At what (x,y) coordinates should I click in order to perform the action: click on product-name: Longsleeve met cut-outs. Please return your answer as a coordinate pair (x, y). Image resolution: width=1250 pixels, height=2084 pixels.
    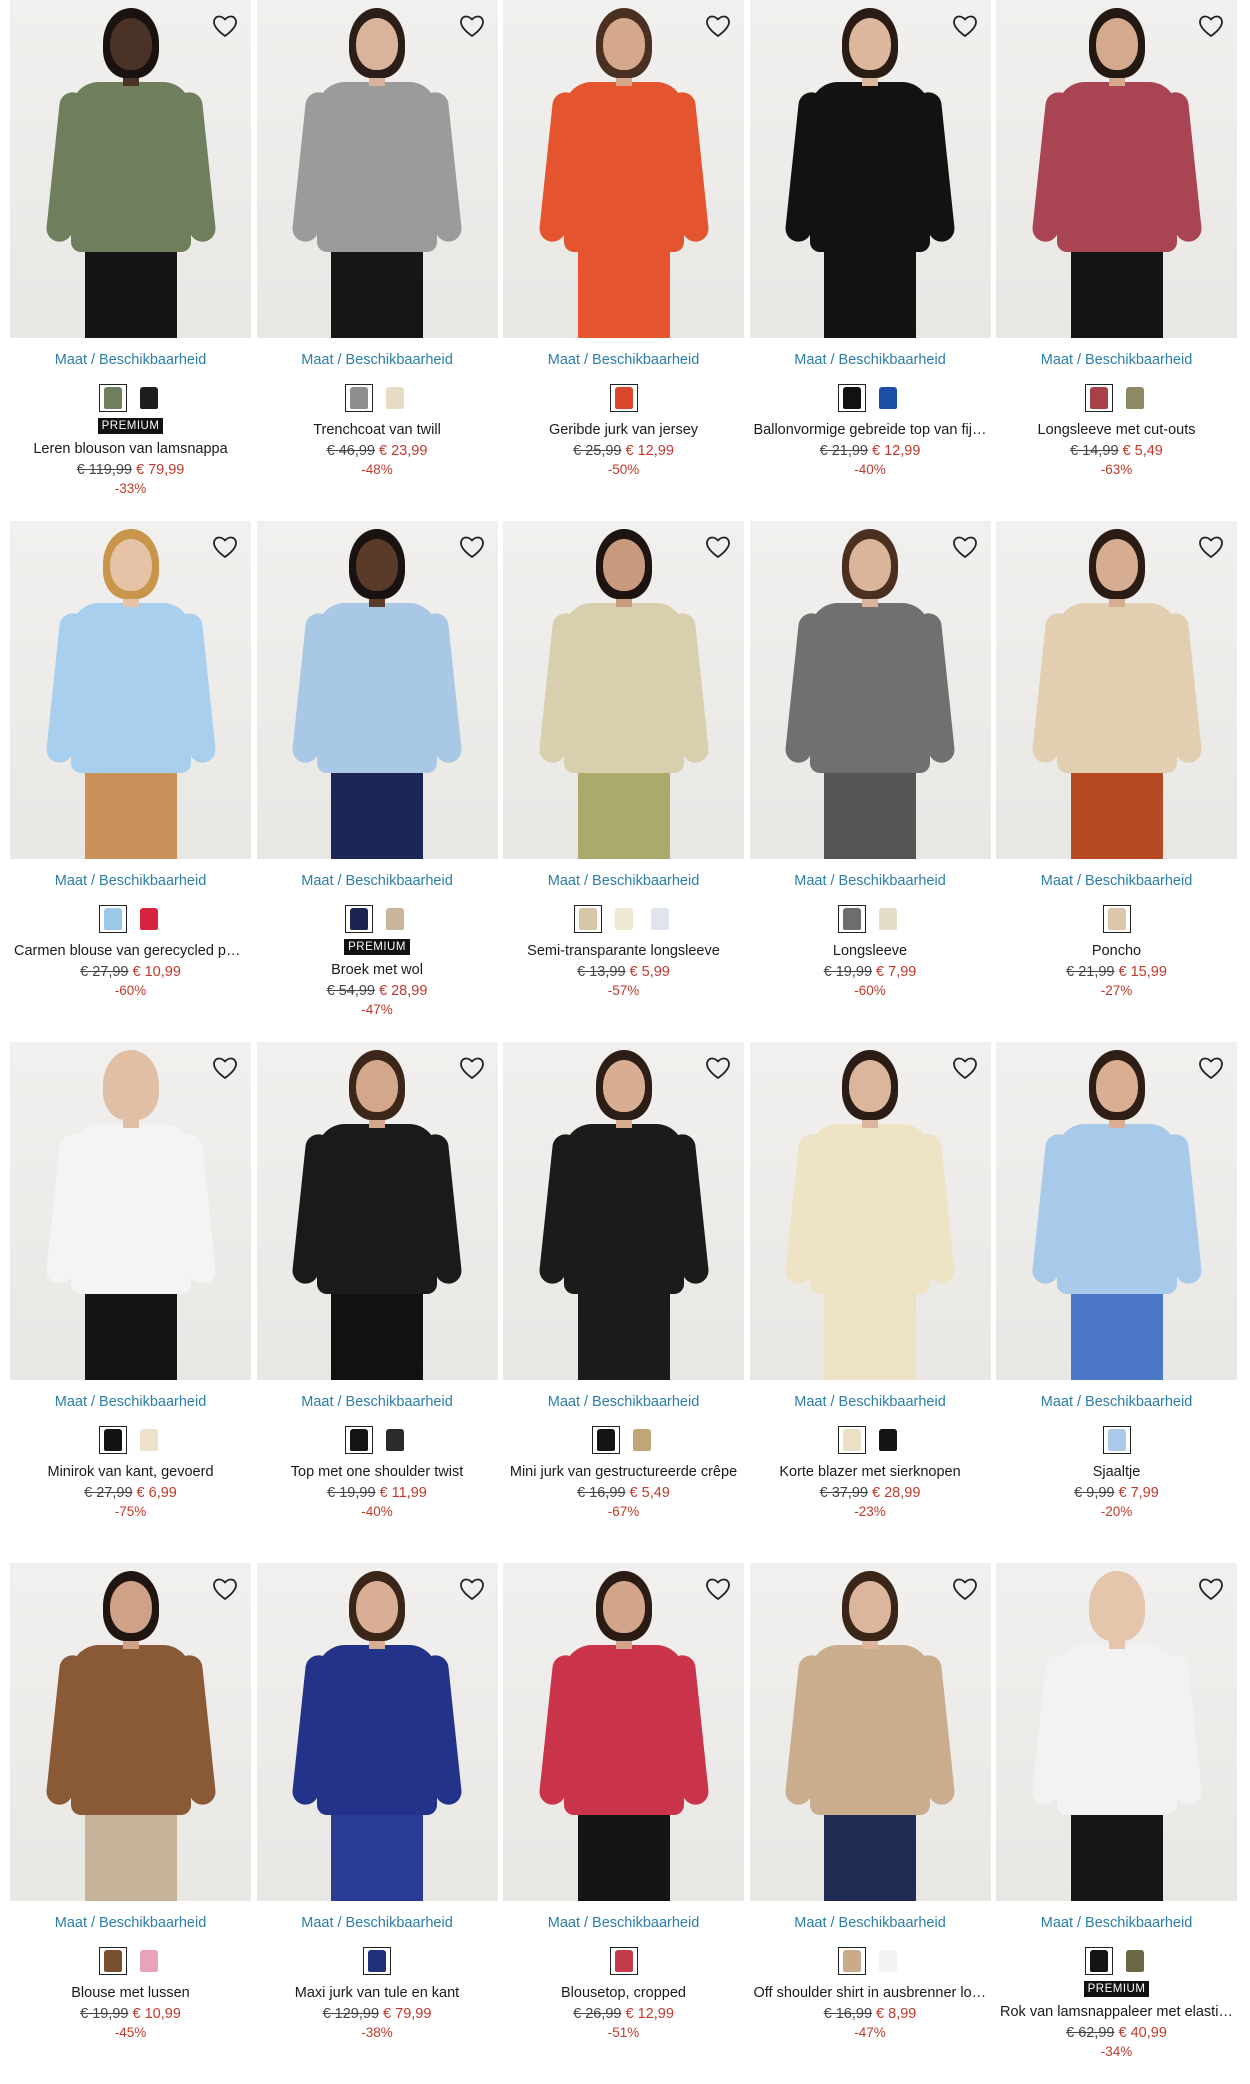
    Looking at the image, I should click on (1116, 430).